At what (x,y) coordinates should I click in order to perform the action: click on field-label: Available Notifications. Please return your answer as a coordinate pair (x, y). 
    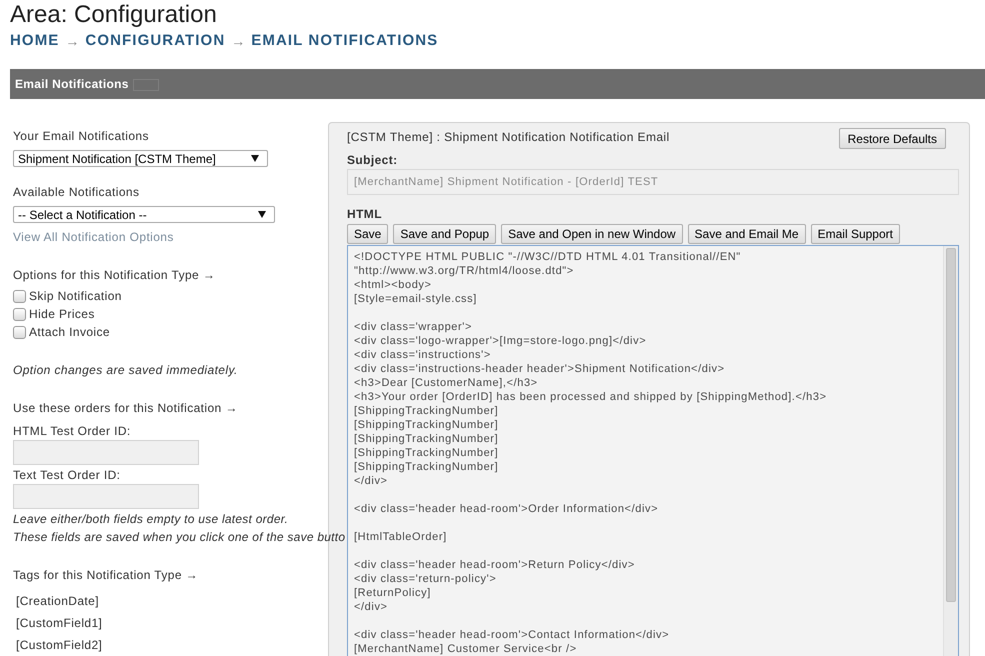
    Looking at the image, I should click on (76, 192).